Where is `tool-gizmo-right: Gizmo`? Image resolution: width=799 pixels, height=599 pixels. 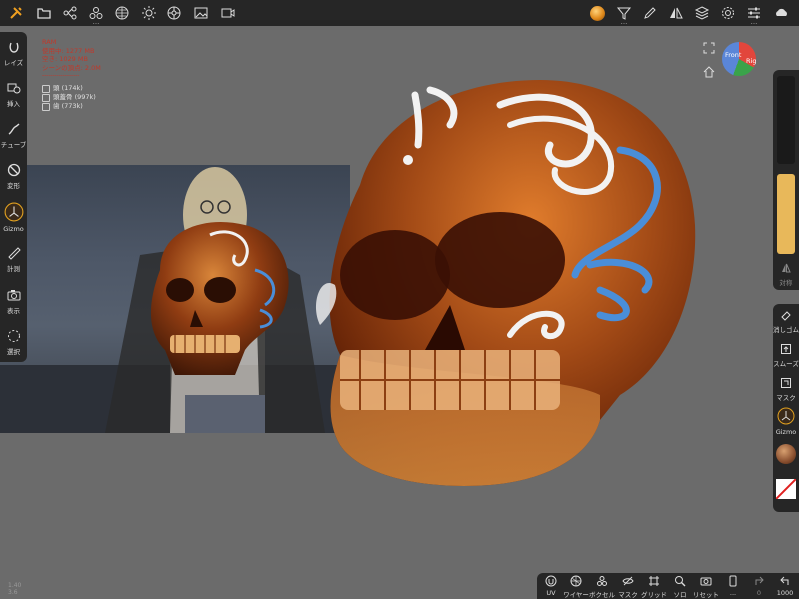
tool-gizmo-right: Gizmo is located at coordinates (786, 421).